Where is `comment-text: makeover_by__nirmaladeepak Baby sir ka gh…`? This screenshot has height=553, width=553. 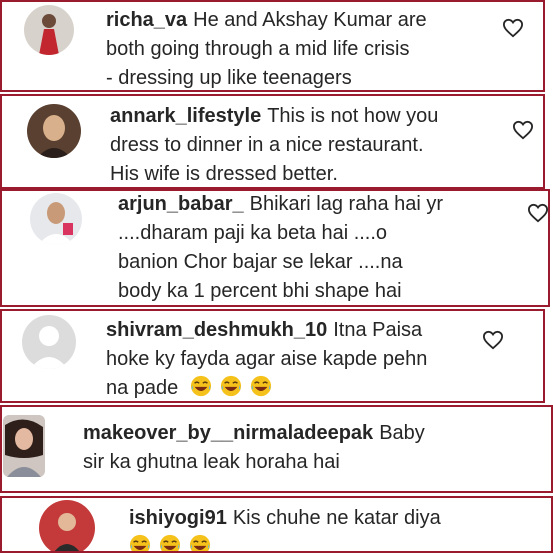
comment-text: makeover_by__nirmaladeepak Baby sir ka gh… is located at coordinates (254, 447).